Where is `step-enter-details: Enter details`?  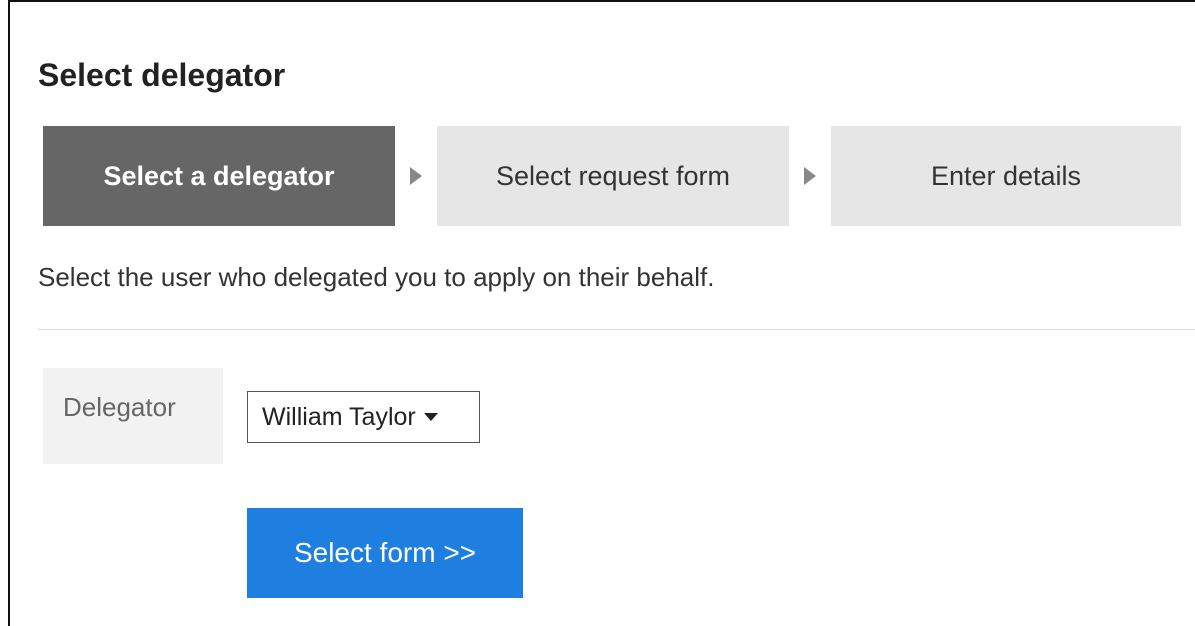 step-enter-details: Enter details is located at coordinates (1006, 176).